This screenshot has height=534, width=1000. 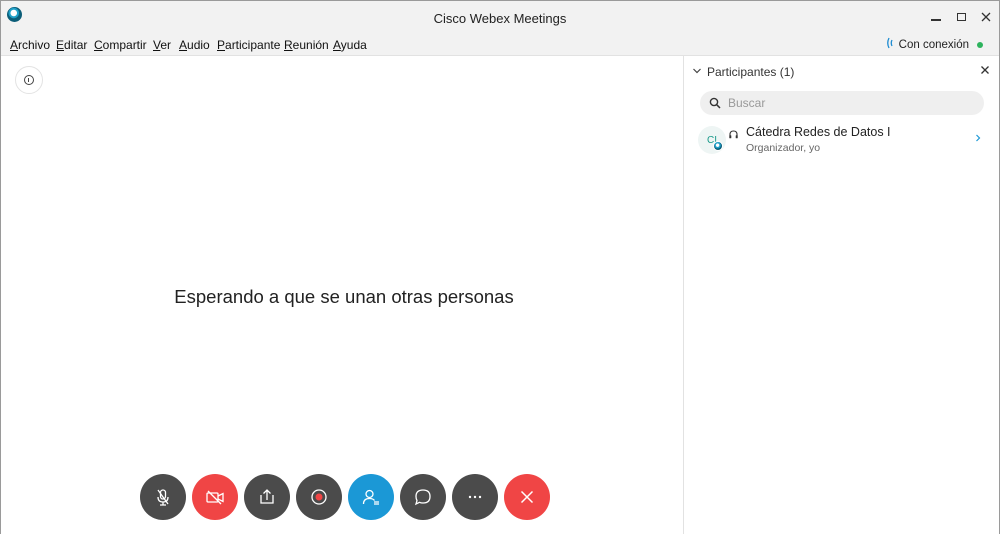 I want to click on minimize-button, so click(x=936, y=17).